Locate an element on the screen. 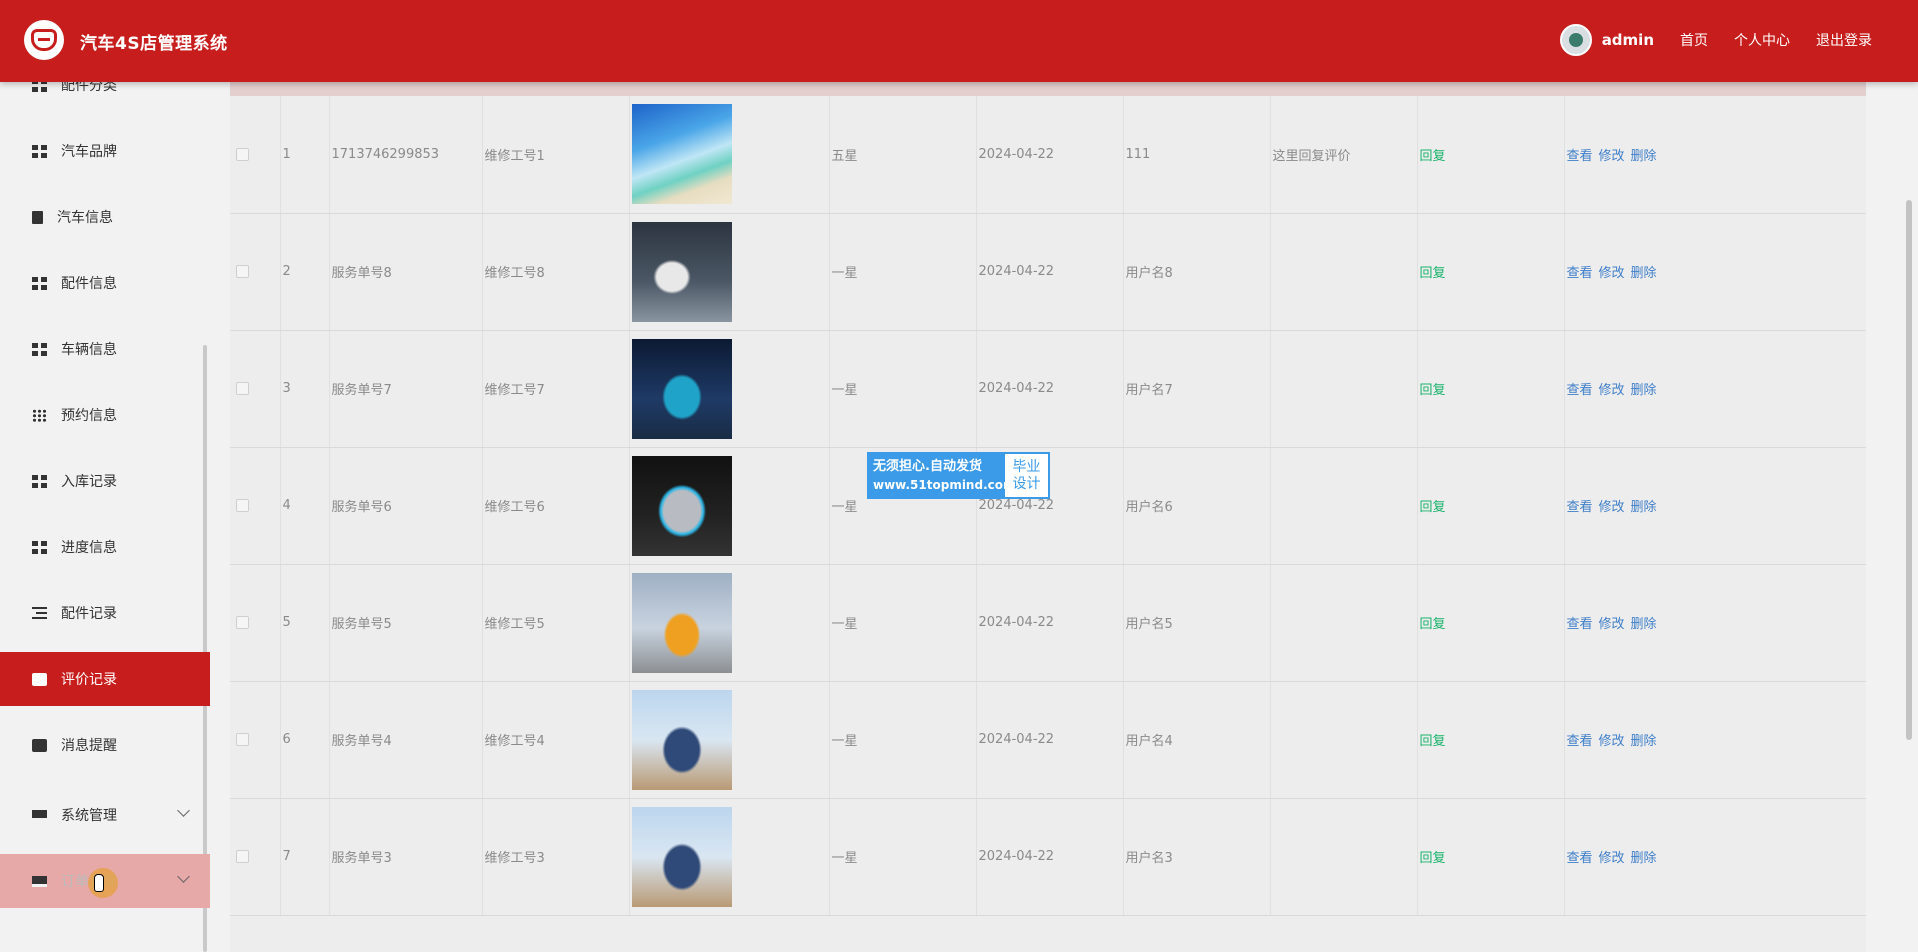 This screenshot has height=952, width=1918. user-cell: 用户名6 is located at coordinates (1197, 506).